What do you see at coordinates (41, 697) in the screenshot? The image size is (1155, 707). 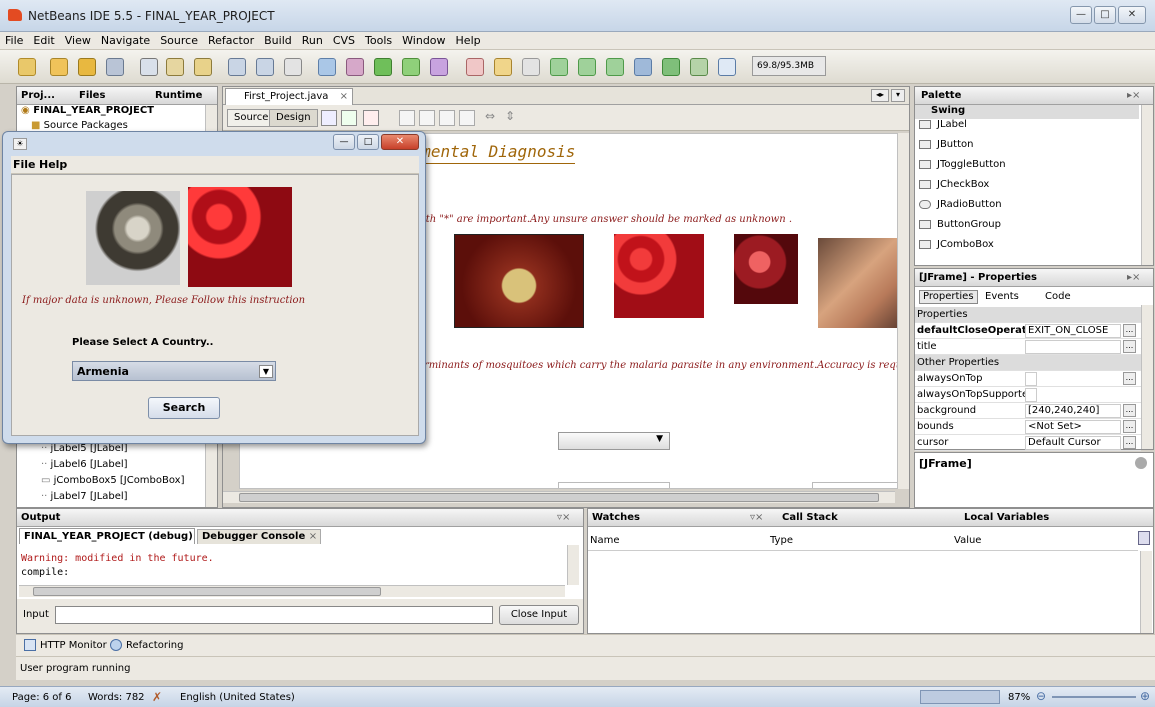 I see `page-count: Page: 6 of 6` at bounding box center [41, 697].